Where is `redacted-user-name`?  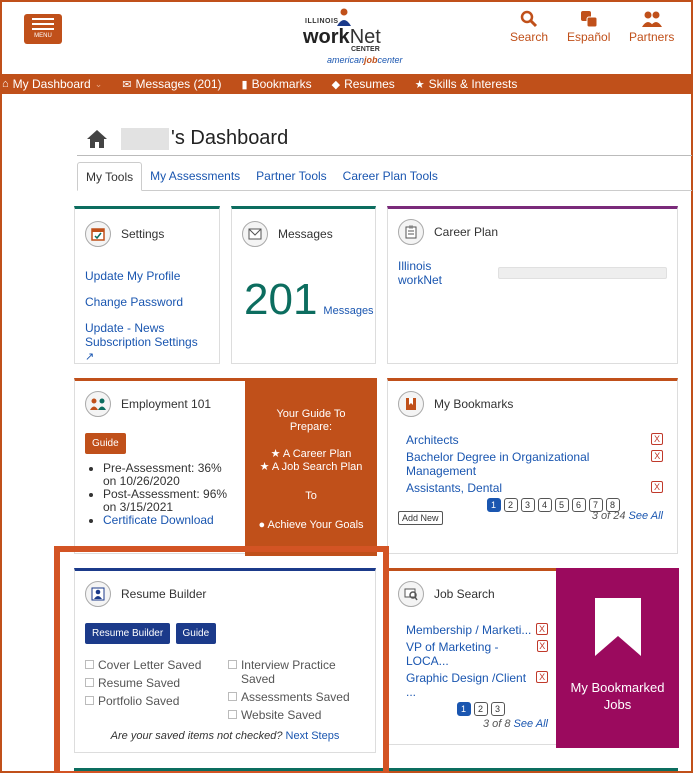 redacted-user-name is located at coordinates (145, 138).